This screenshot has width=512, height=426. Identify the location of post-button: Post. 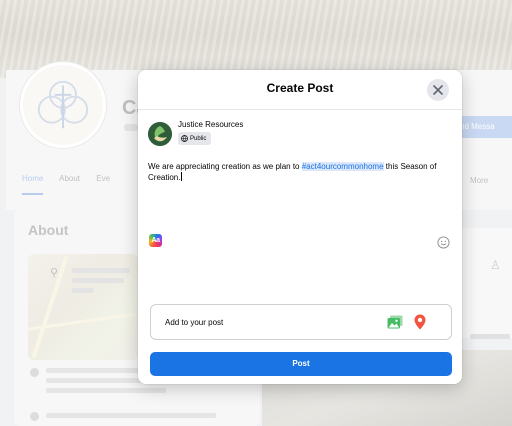
(301, 364).